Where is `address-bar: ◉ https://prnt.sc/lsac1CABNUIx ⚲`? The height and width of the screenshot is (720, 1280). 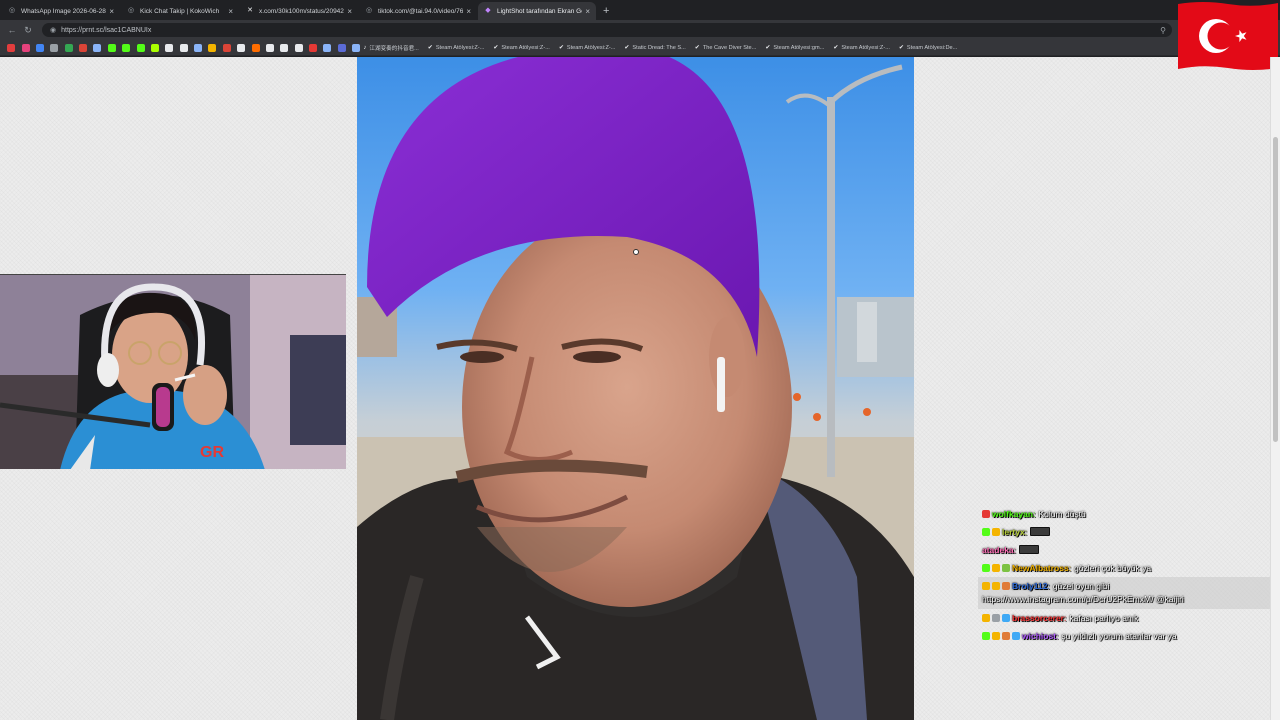 address-bar: ◉ https://prnt.sc/lsac1CABNUIx ⚲ is located at coordinates (607, 30).